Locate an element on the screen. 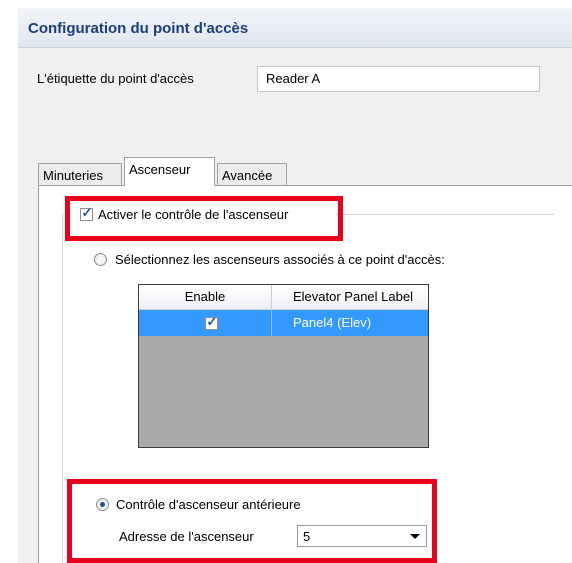 The height and width of the screenshot is (563, 572). checkmark-icon: ✓ is located at coordinates (212, 321).